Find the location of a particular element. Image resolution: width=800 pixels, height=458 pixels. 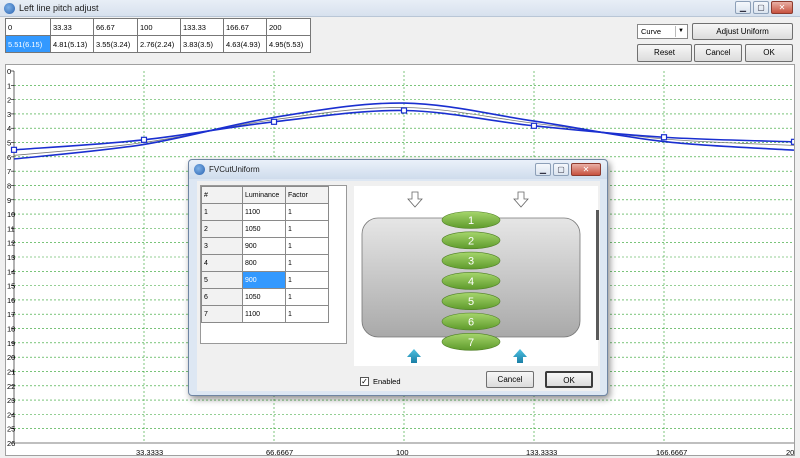

panel-diagram: 1 2 3 4 5 6 7 is located at coordinates (476, 276).